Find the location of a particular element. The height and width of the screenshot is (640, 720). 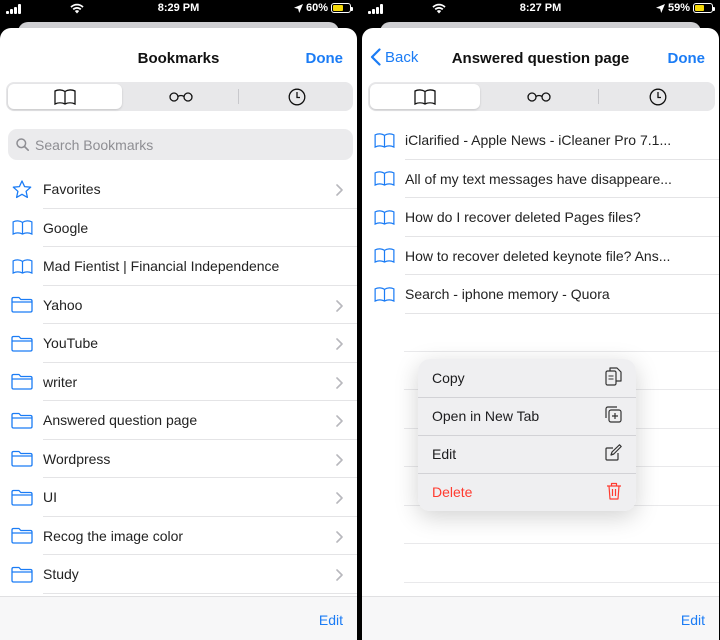

list-item-label: How do I recover deleted Pages files? is located at coordinates (523, 217).